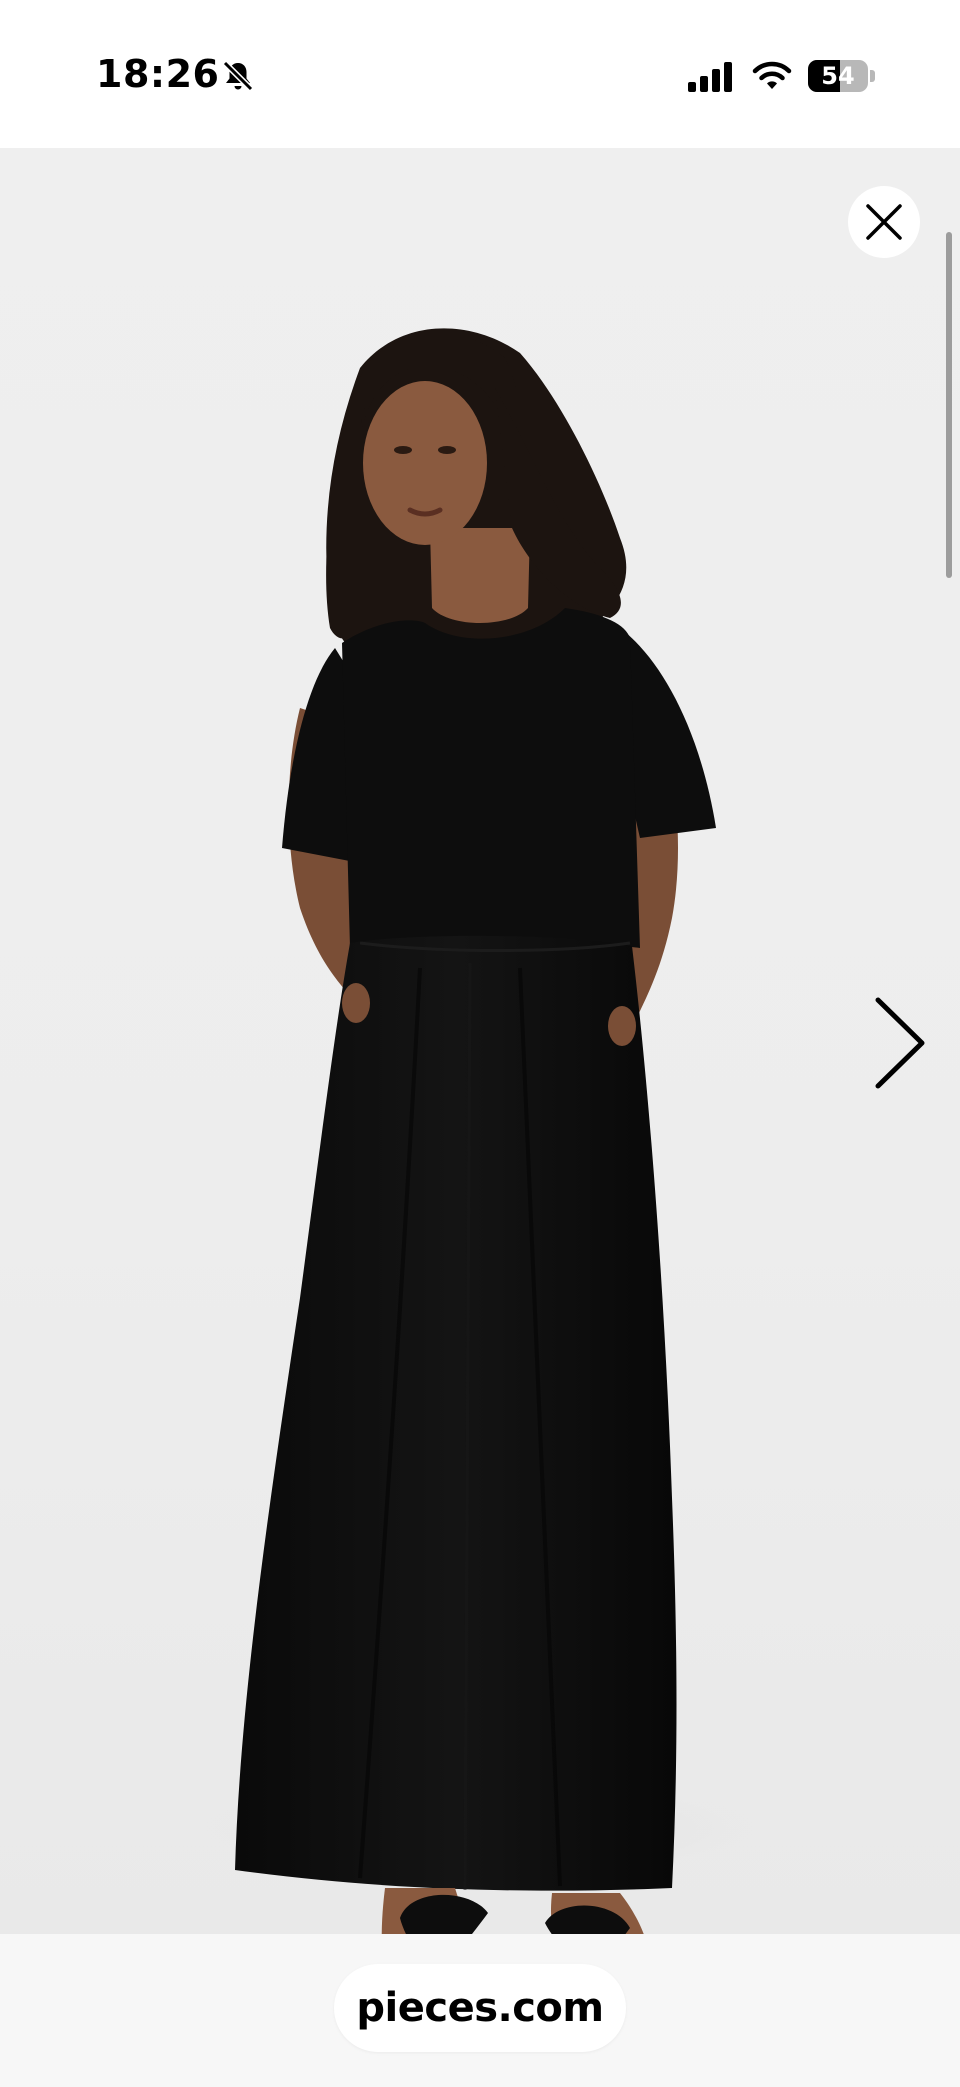  I want to click on battery-level-text: 54, so click(838, 76).